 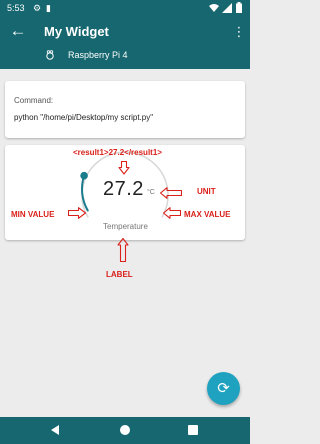 I want to click on status-time: 5:53, so click(x=16, y=8).